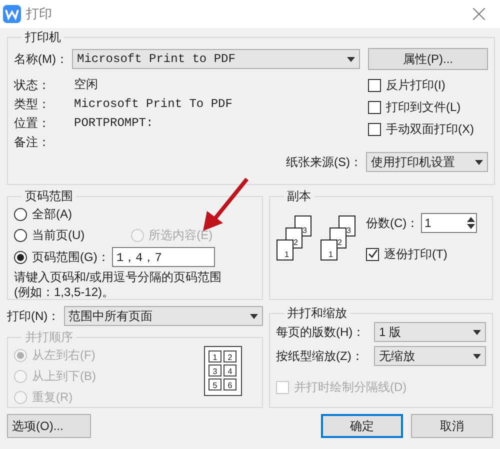 The height and width of the screenshot is (449, 500). I want to click on info-value: 空闲, so click(86, 85).